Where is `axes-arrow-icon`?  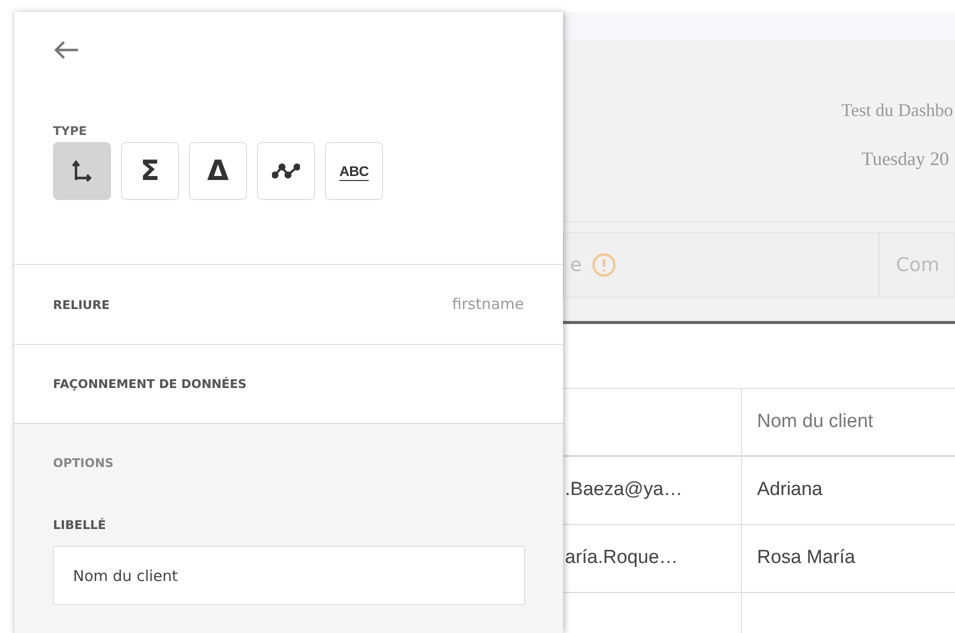
axes-arrow-icon is located at coordinates (82, 171).